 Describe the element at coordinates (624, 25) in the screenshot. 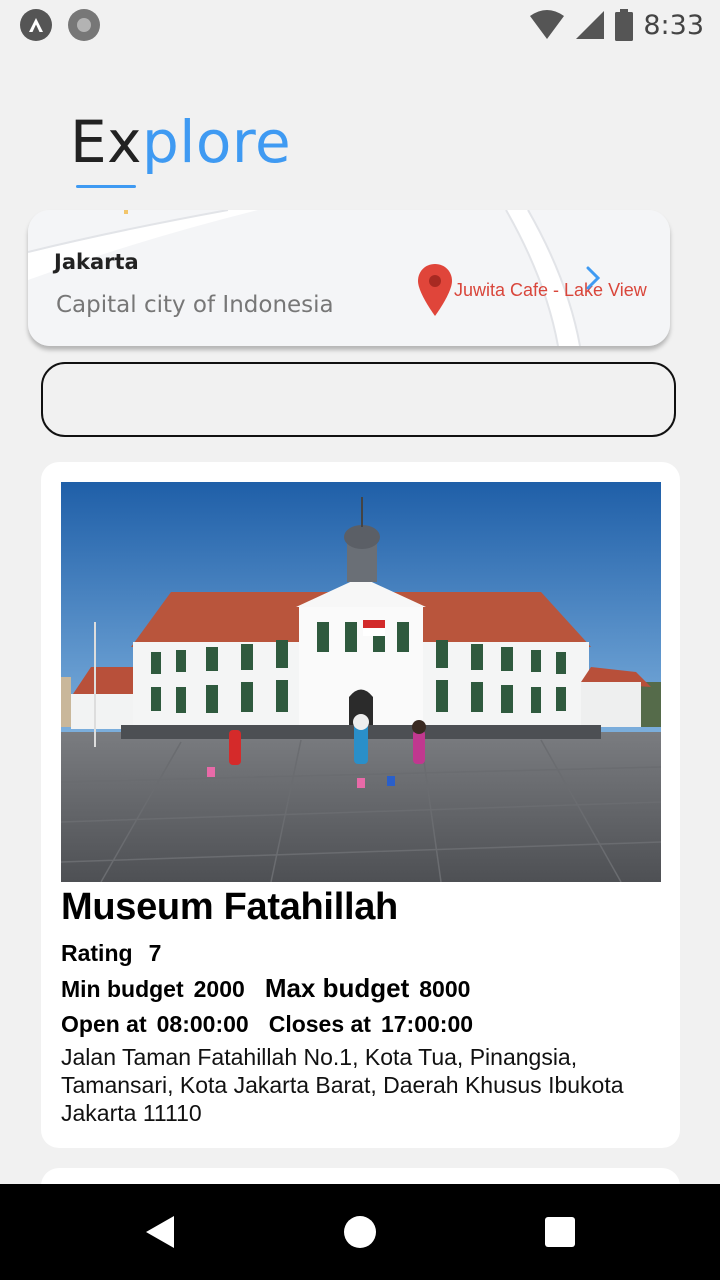

I see `battery-icon` at that location.